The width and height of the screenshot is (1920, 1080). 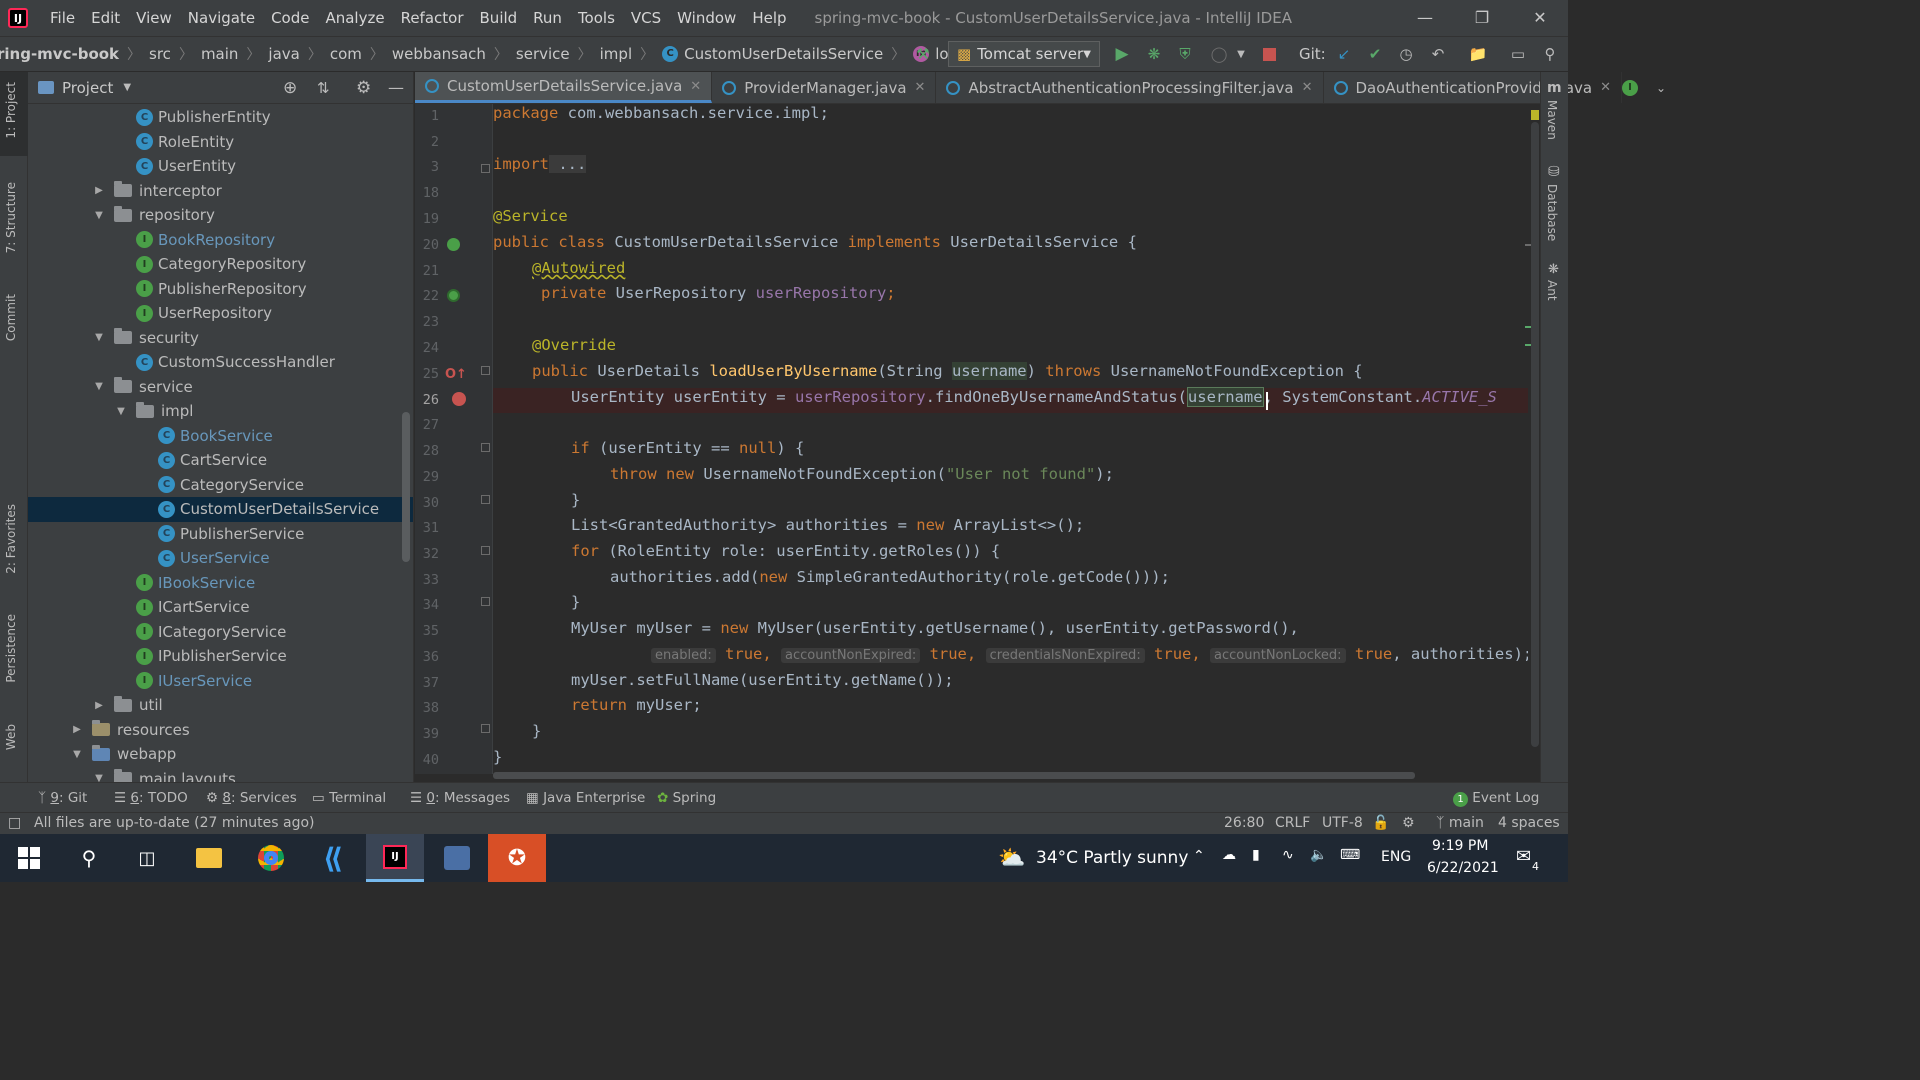 I want to click on todo-tool-button: ☰ 6: TODO, so click(x=151, y=798).